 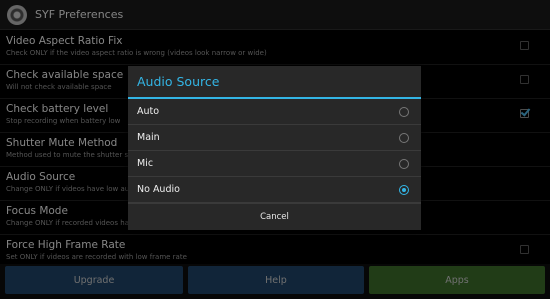 I want to click on option-main: Main, so click(x=274, y=138).